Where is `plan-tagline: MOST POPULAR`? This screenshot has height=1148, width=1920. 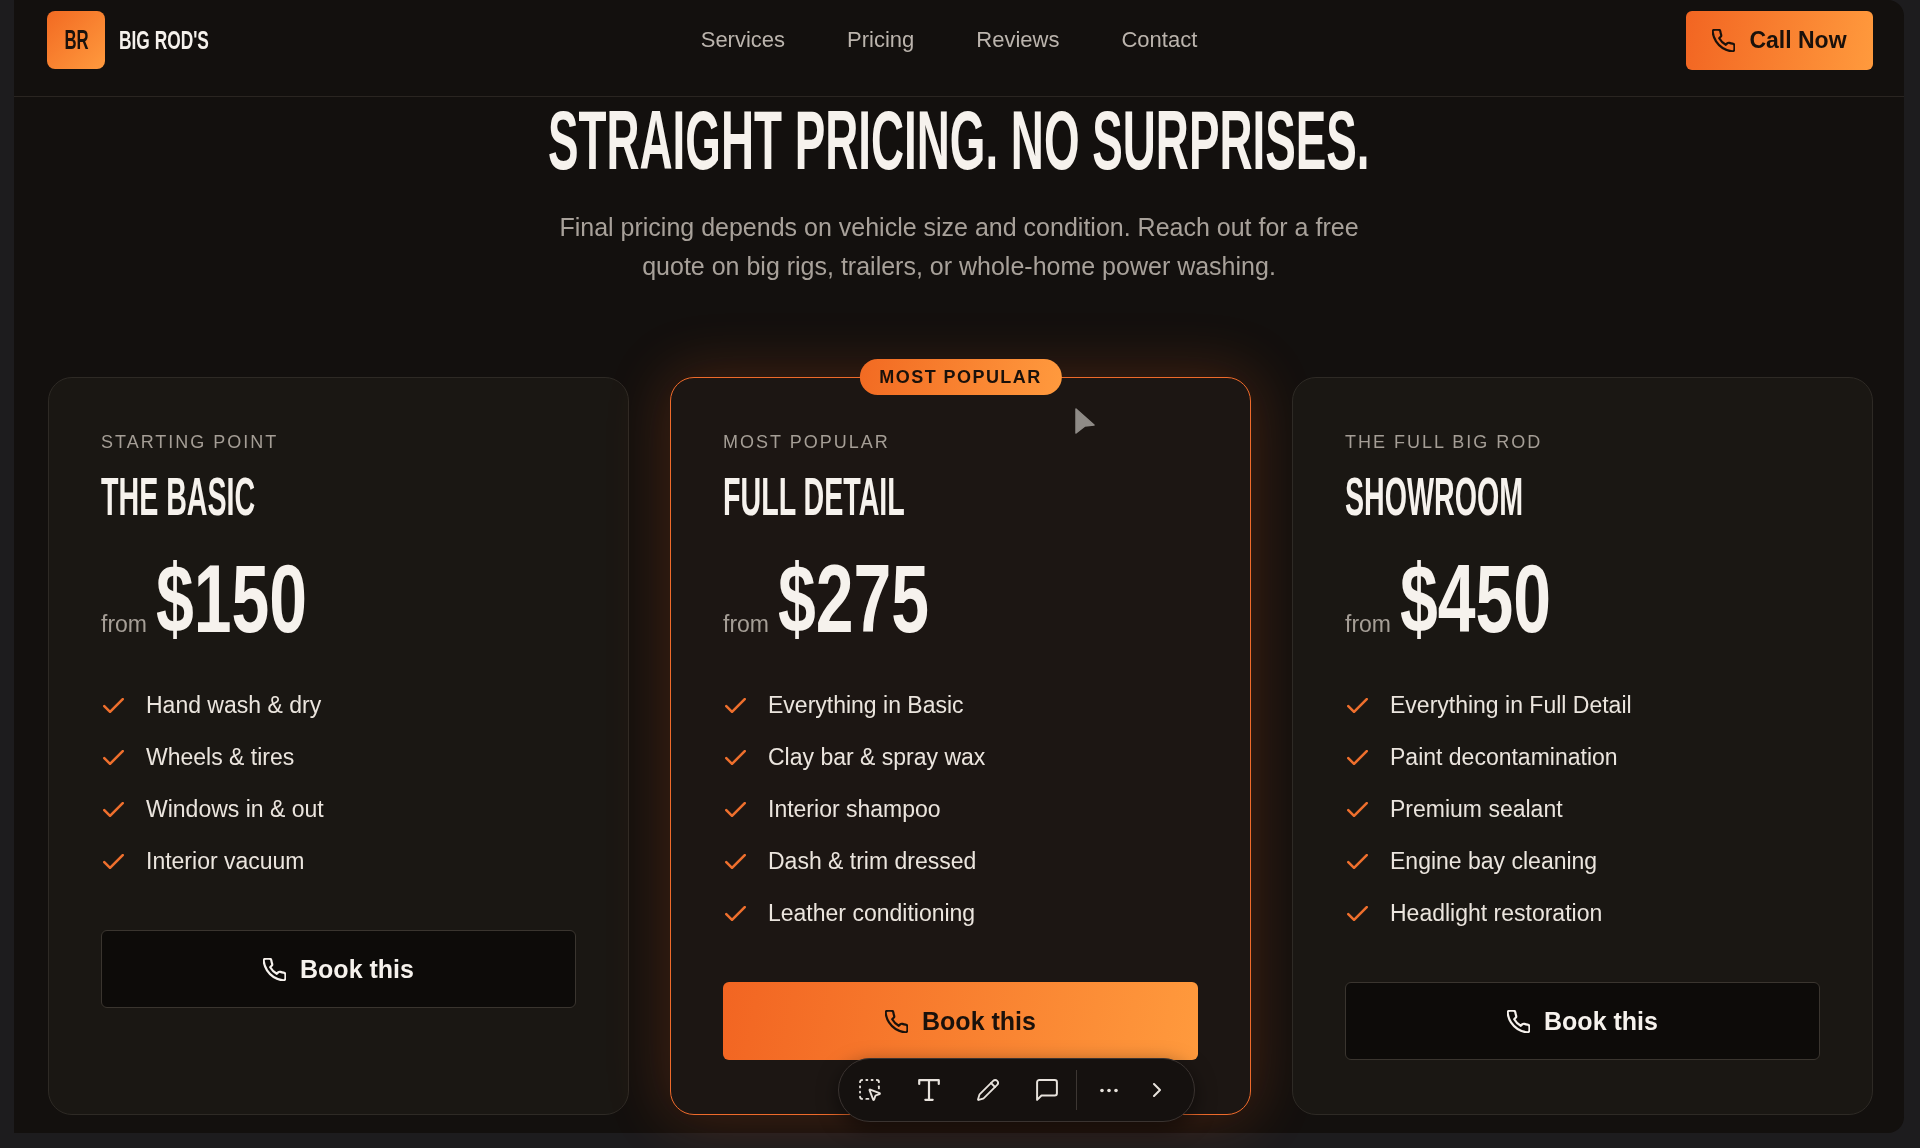
plan-tagline: MOST POPULAR is located at coordinates (806, 442).